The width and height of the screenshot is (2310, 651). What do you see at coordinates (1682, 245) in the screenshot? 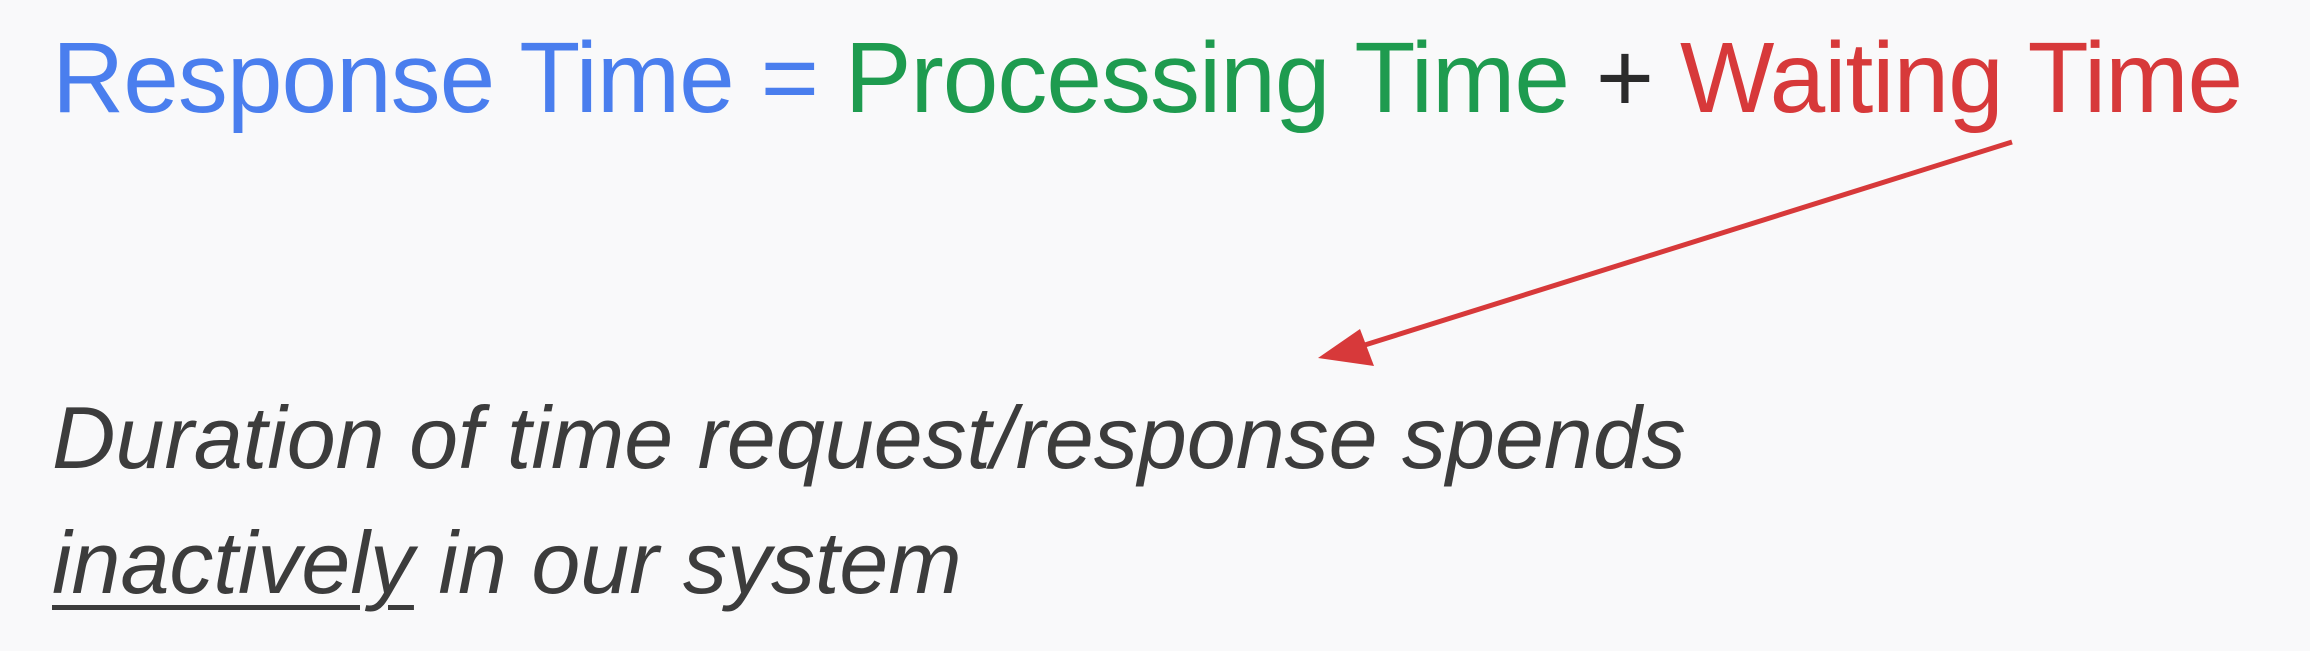
I see `arrow-shaft` at bounding box center [1682, 245].